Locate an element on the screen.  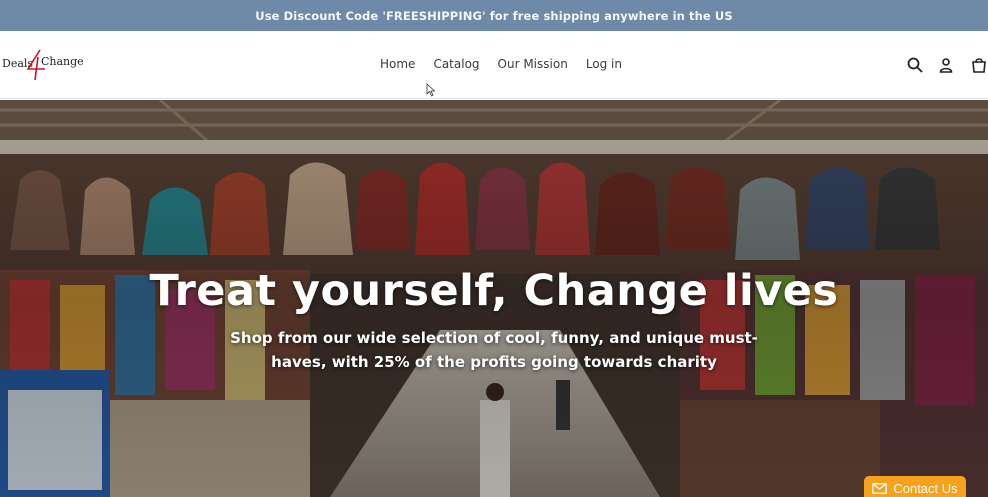
site-logo: Deals Change is located at coordinates (43, 65).